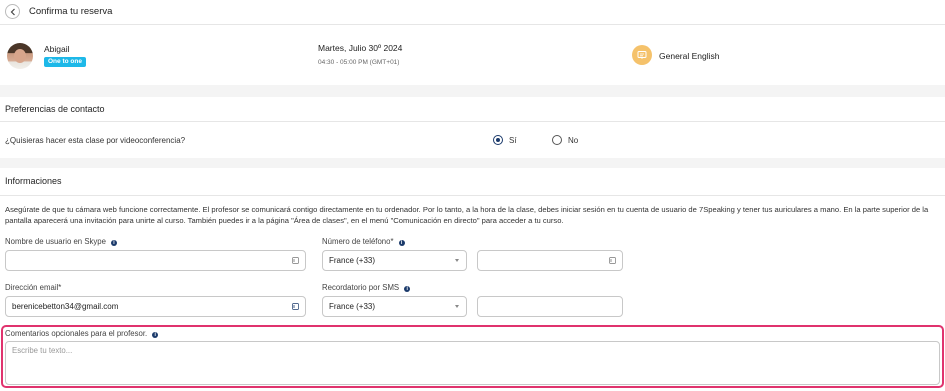 Image resolution: width=945 pixels, height=391 pixels. What do you see at coordinates (155, 306) in the screenshot?
I see `email-input: berenicebetton34@gmail.com` at bounding box center [155, 306].